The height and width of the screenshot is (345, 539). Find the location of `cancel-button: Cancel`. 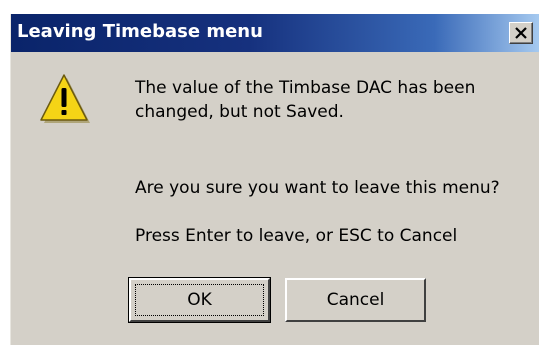

cancel-button: Cancel is located at coordinates (355, 300).